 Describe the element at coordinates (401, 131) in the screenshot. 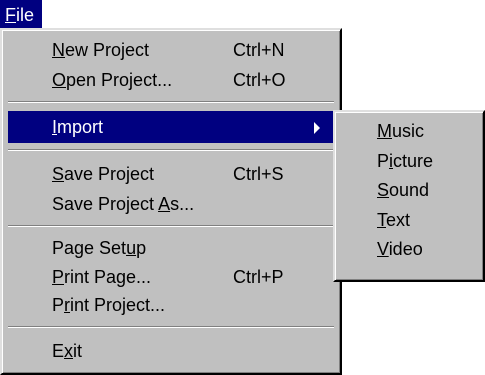

I see `submenu-item-label: Music` at that location.